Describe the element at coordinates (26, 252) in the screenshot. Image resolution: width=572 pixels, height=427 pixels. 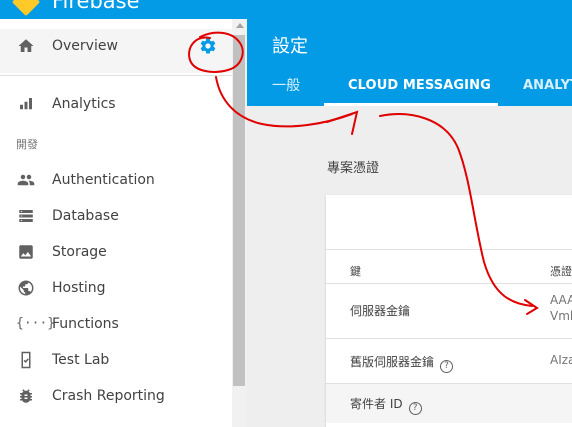
I see `photo-icon` at that location.